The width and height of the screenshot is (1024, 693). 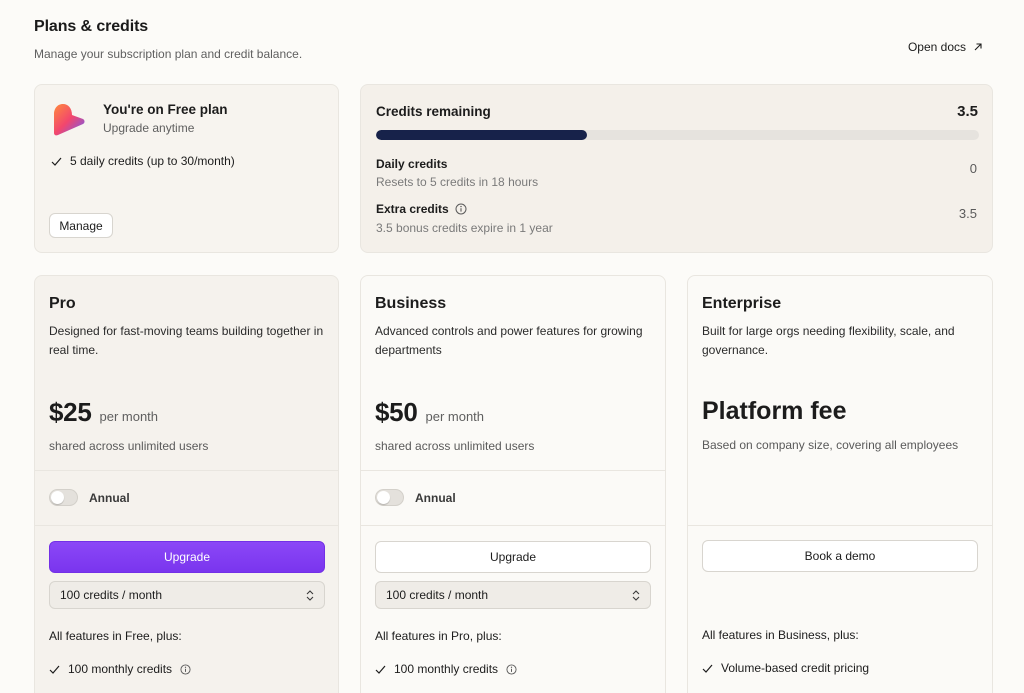 I want to click on daily-credits-label: Daily credits, so click(x=411, y=164).